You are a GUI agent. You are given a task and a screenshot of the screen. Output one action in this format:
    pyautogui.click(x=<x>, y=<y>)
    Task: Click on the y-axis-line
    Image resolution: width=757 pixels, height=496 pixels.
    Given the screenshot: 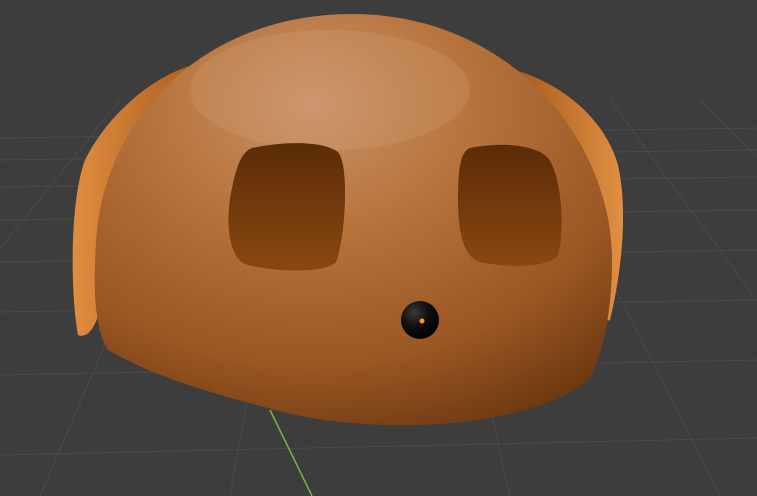 What is the action you would take?
    pyautogui.click(x=291, y=452)
    